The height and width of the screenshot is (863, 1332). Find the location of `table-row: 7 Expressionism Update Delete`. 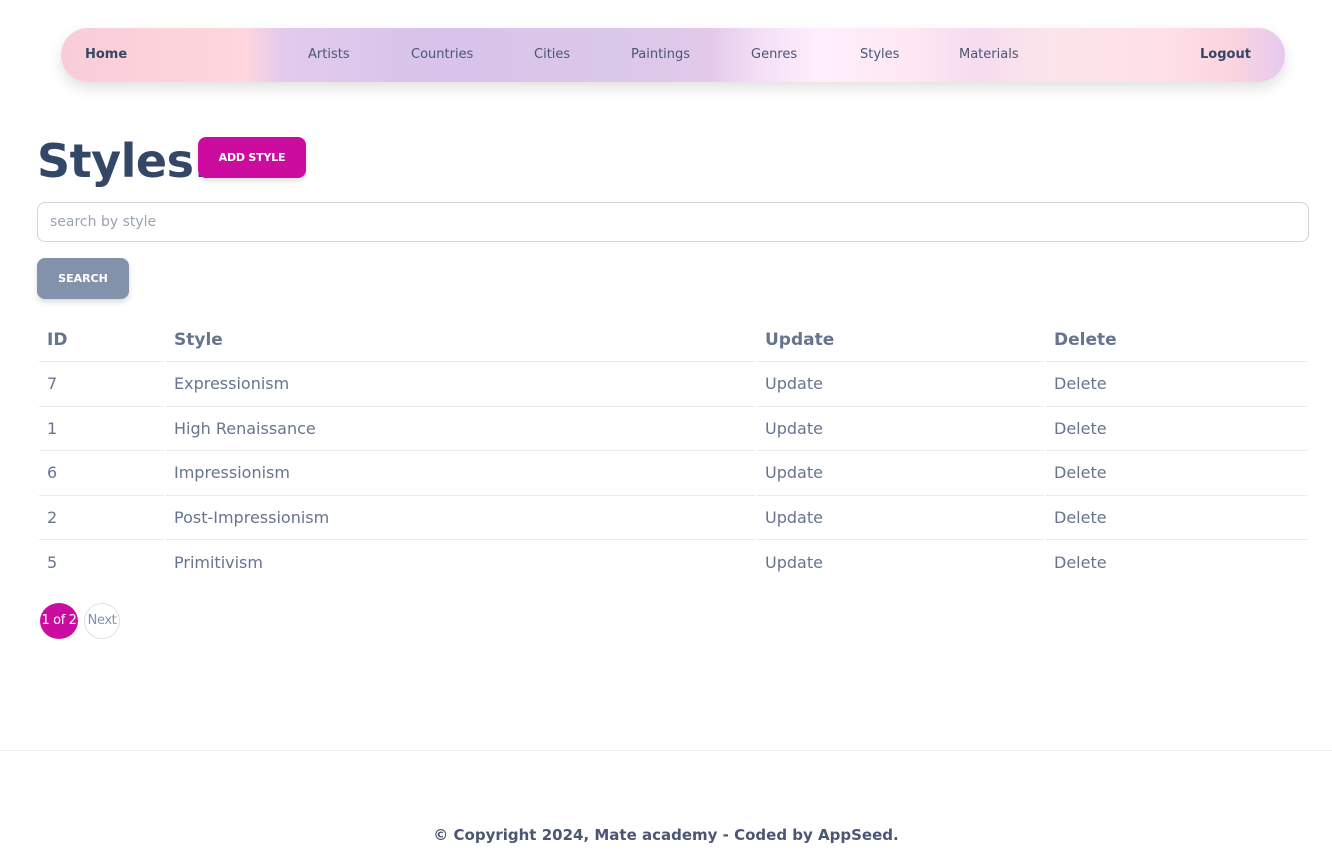

table-row: 7 Expressionism Update Delete is located at coordinates (673, 384).